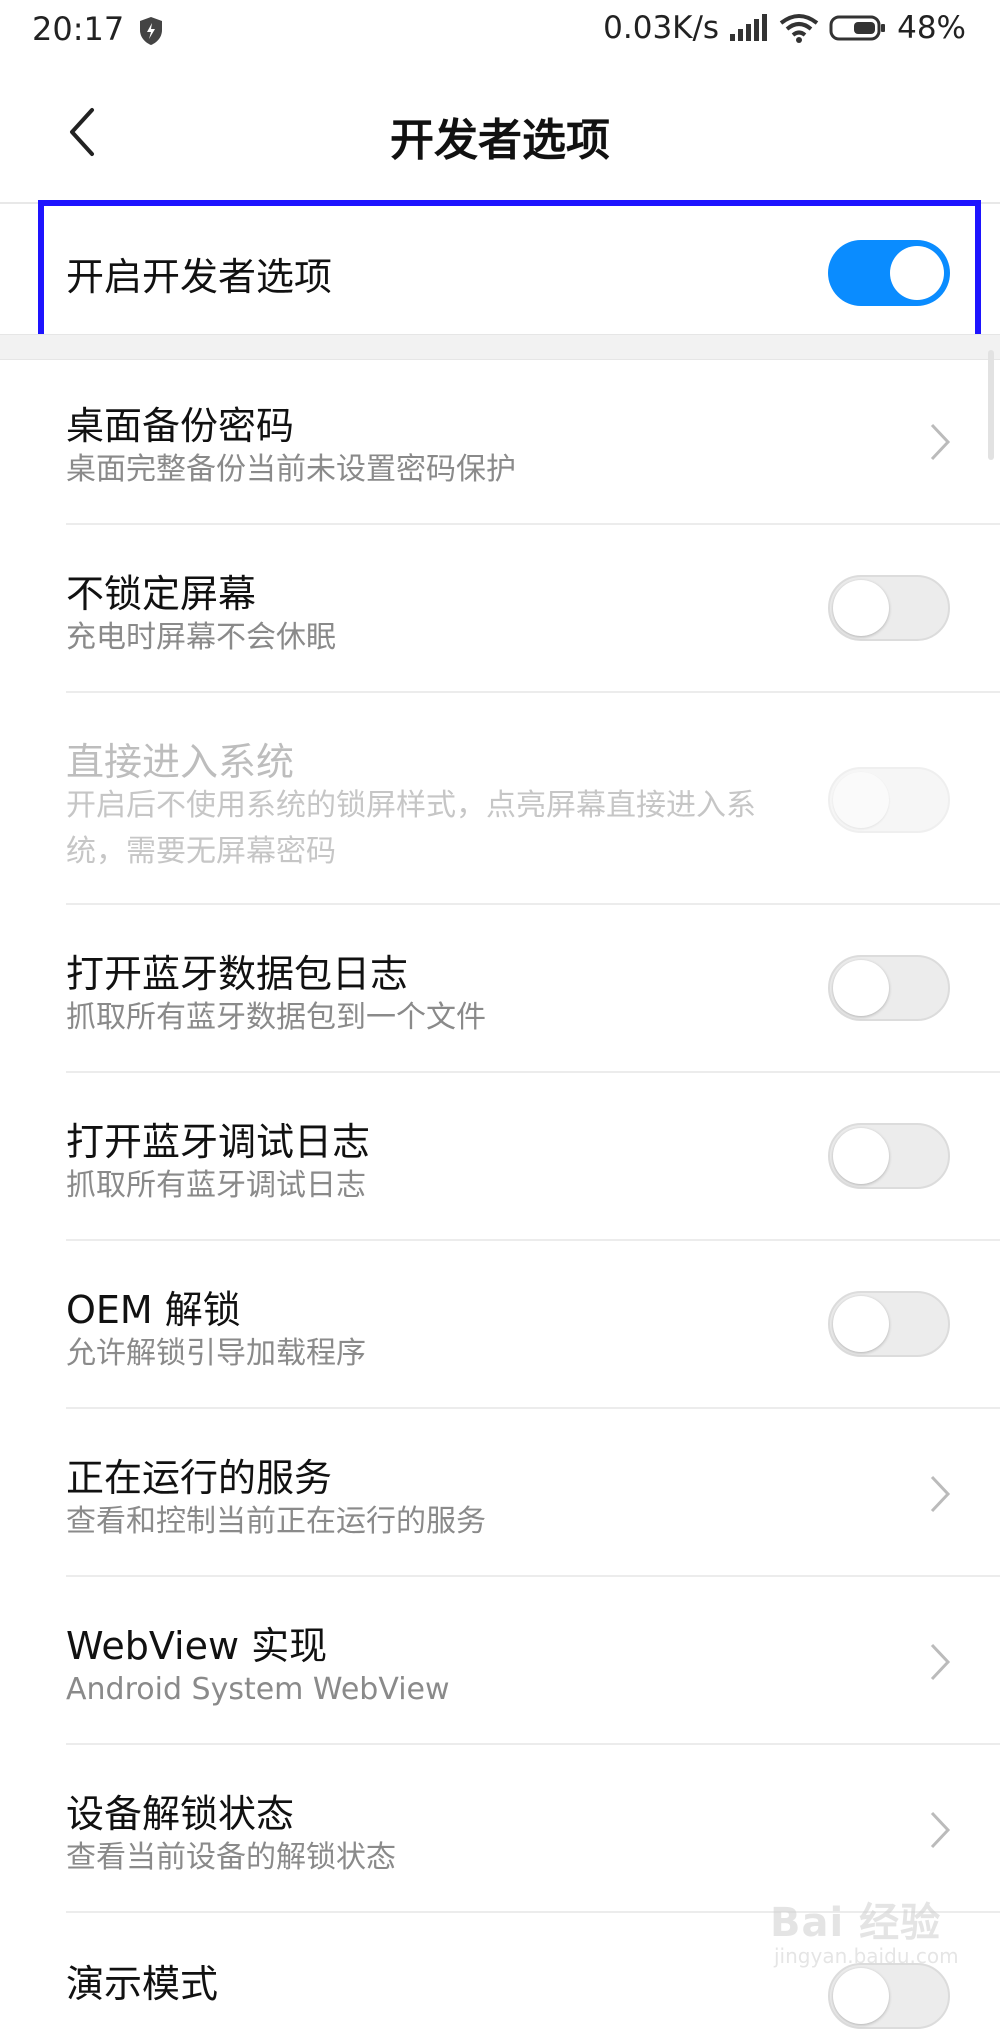 Image resolution: width=1000 pixels, height=2033 pixels. Describe the element at coordinates (533, 1661) in the screenshot. I see `list-item-webview-implementation: WebView 实现 Android System WebView` at that location.